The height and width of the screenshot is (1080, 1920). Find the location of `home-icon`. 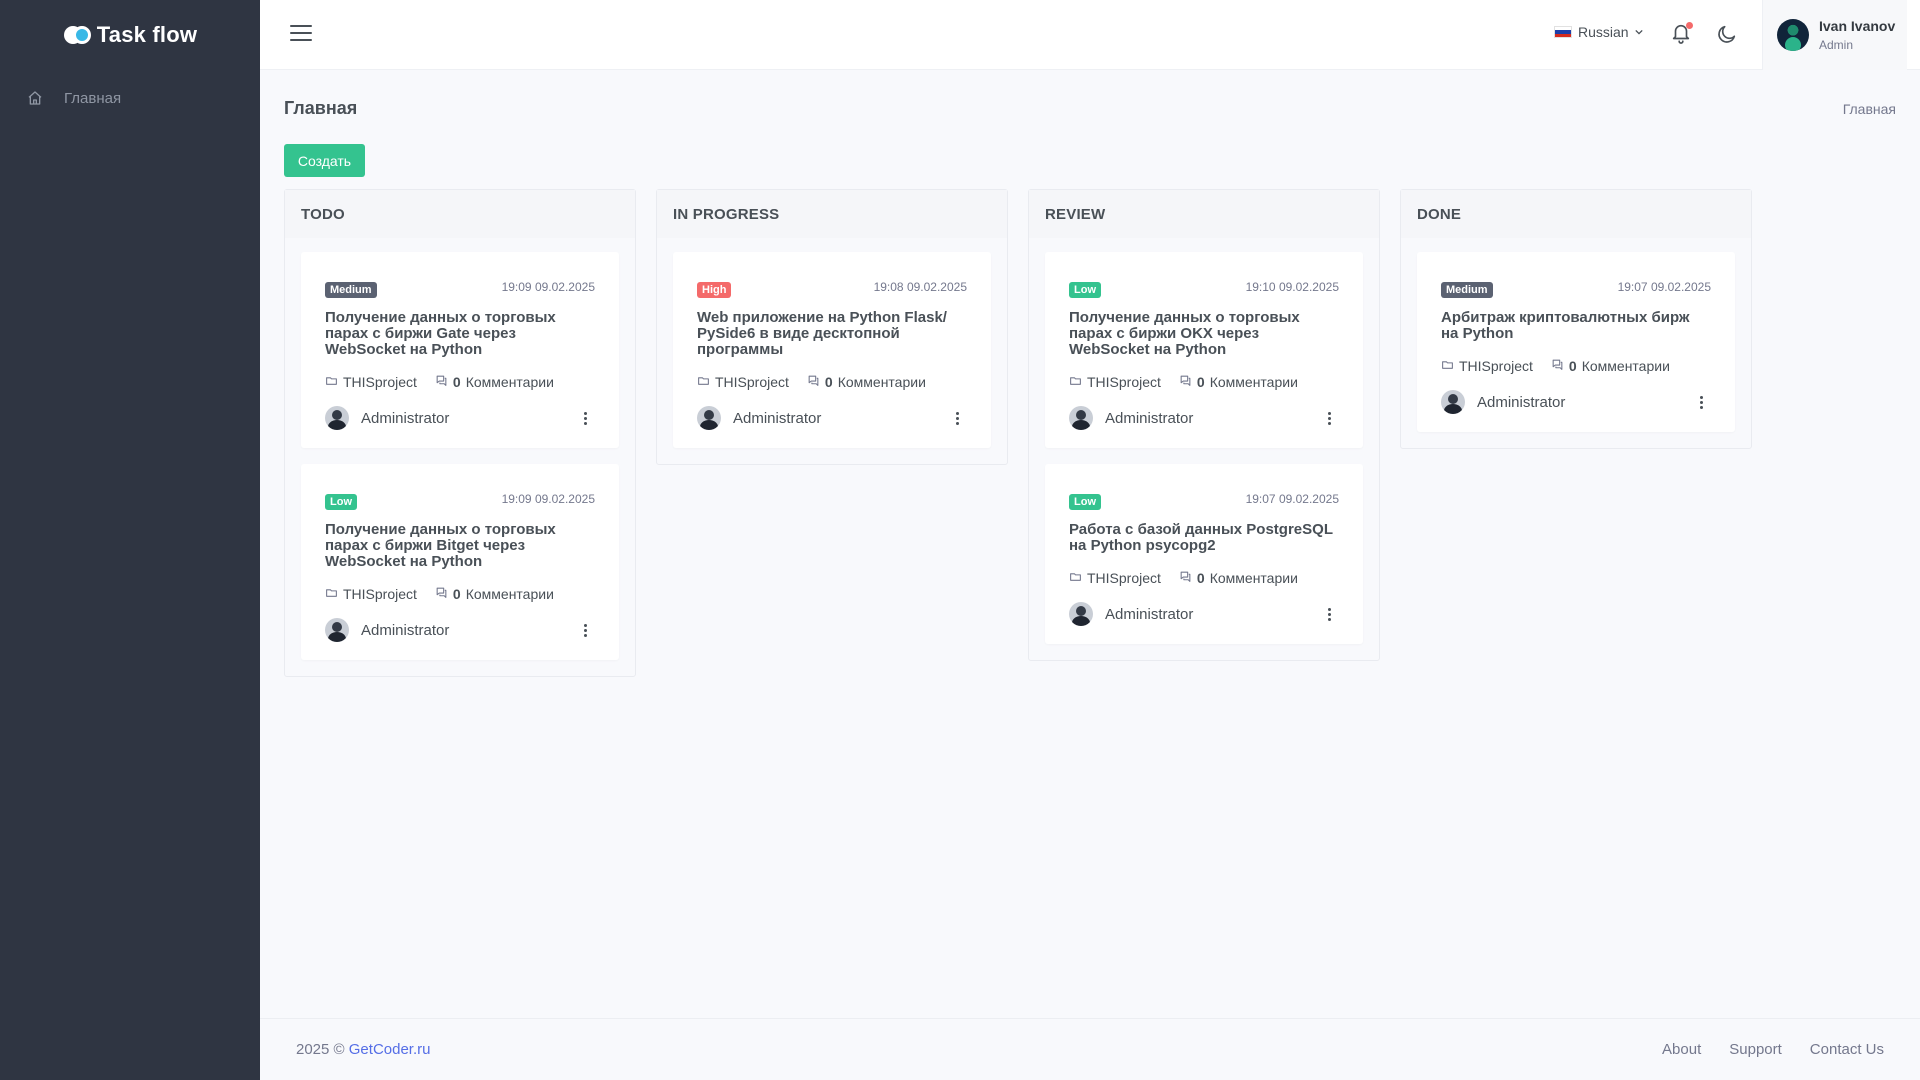

home-icon is located at coordinates (35, 98).